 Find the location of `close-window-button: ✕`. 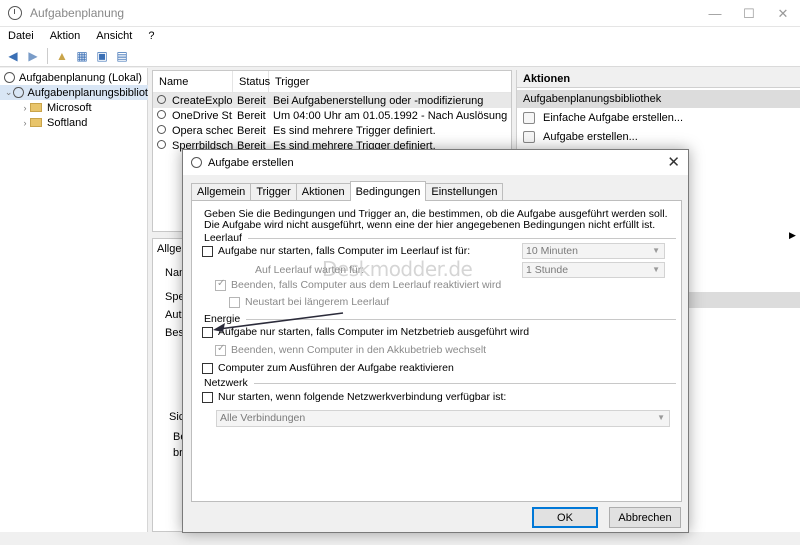

close-window-button: ✕ is located at coordinates (783, 13).